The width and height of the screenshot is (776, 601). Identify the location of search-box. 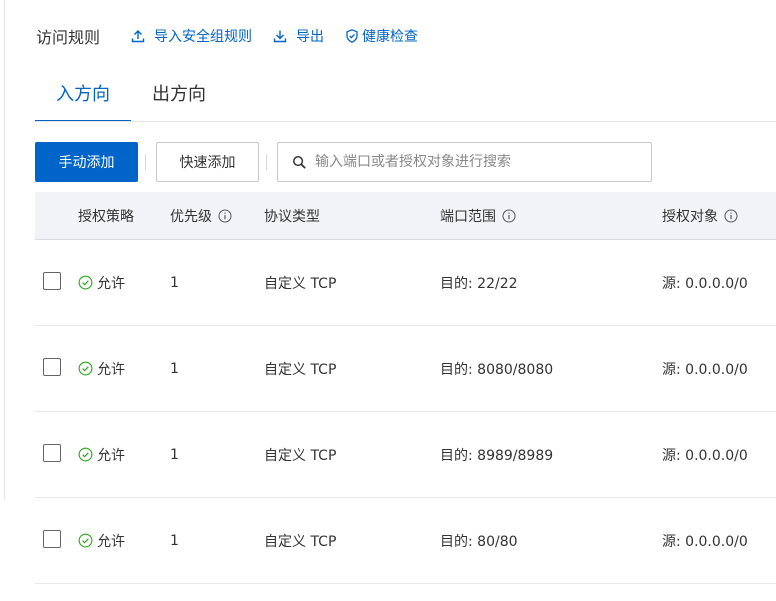
(464, 162).